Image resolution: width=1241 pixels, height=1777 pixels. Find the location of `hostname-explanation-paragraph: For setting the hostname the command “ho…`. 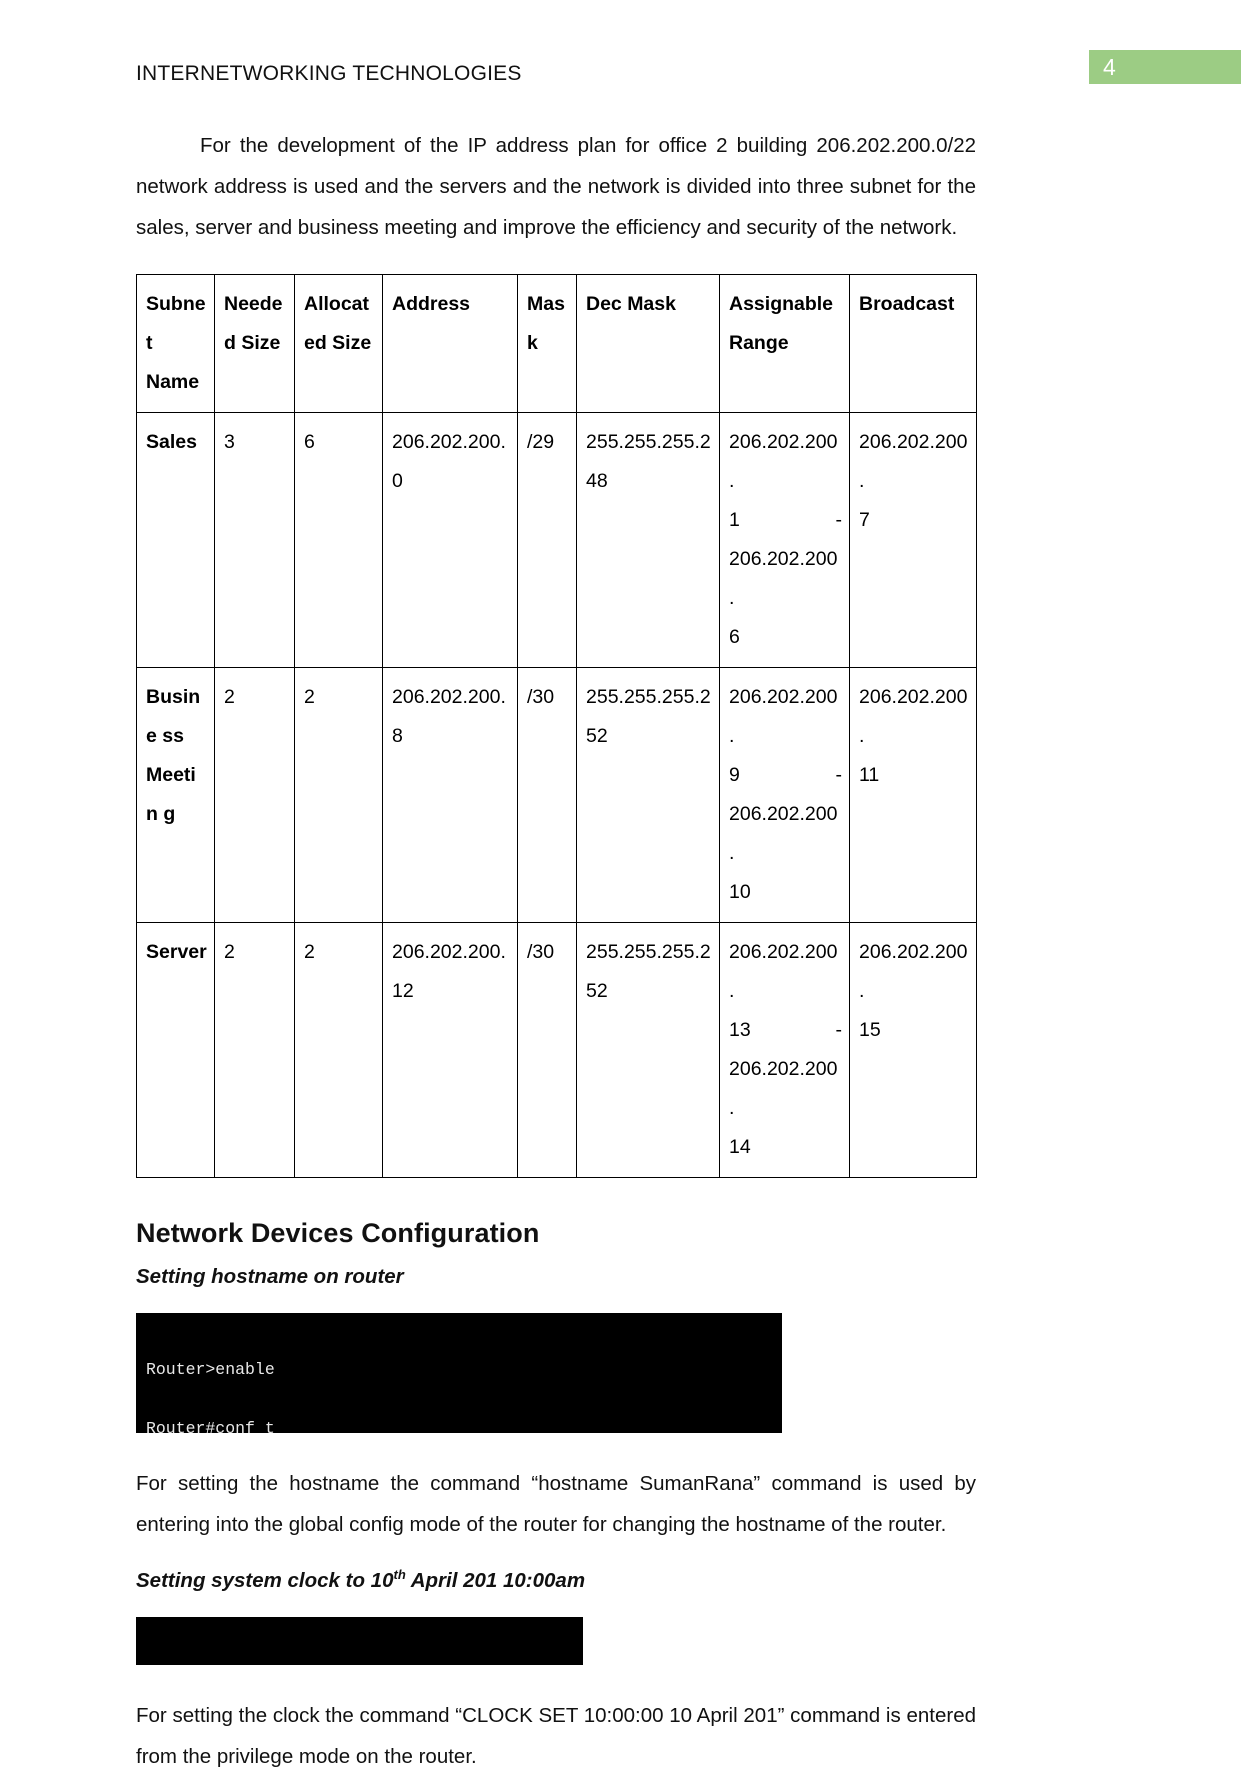

hostname-explanation-paragraph: For setting the hostname the command “ho… is located at coordinates (556, 1504).